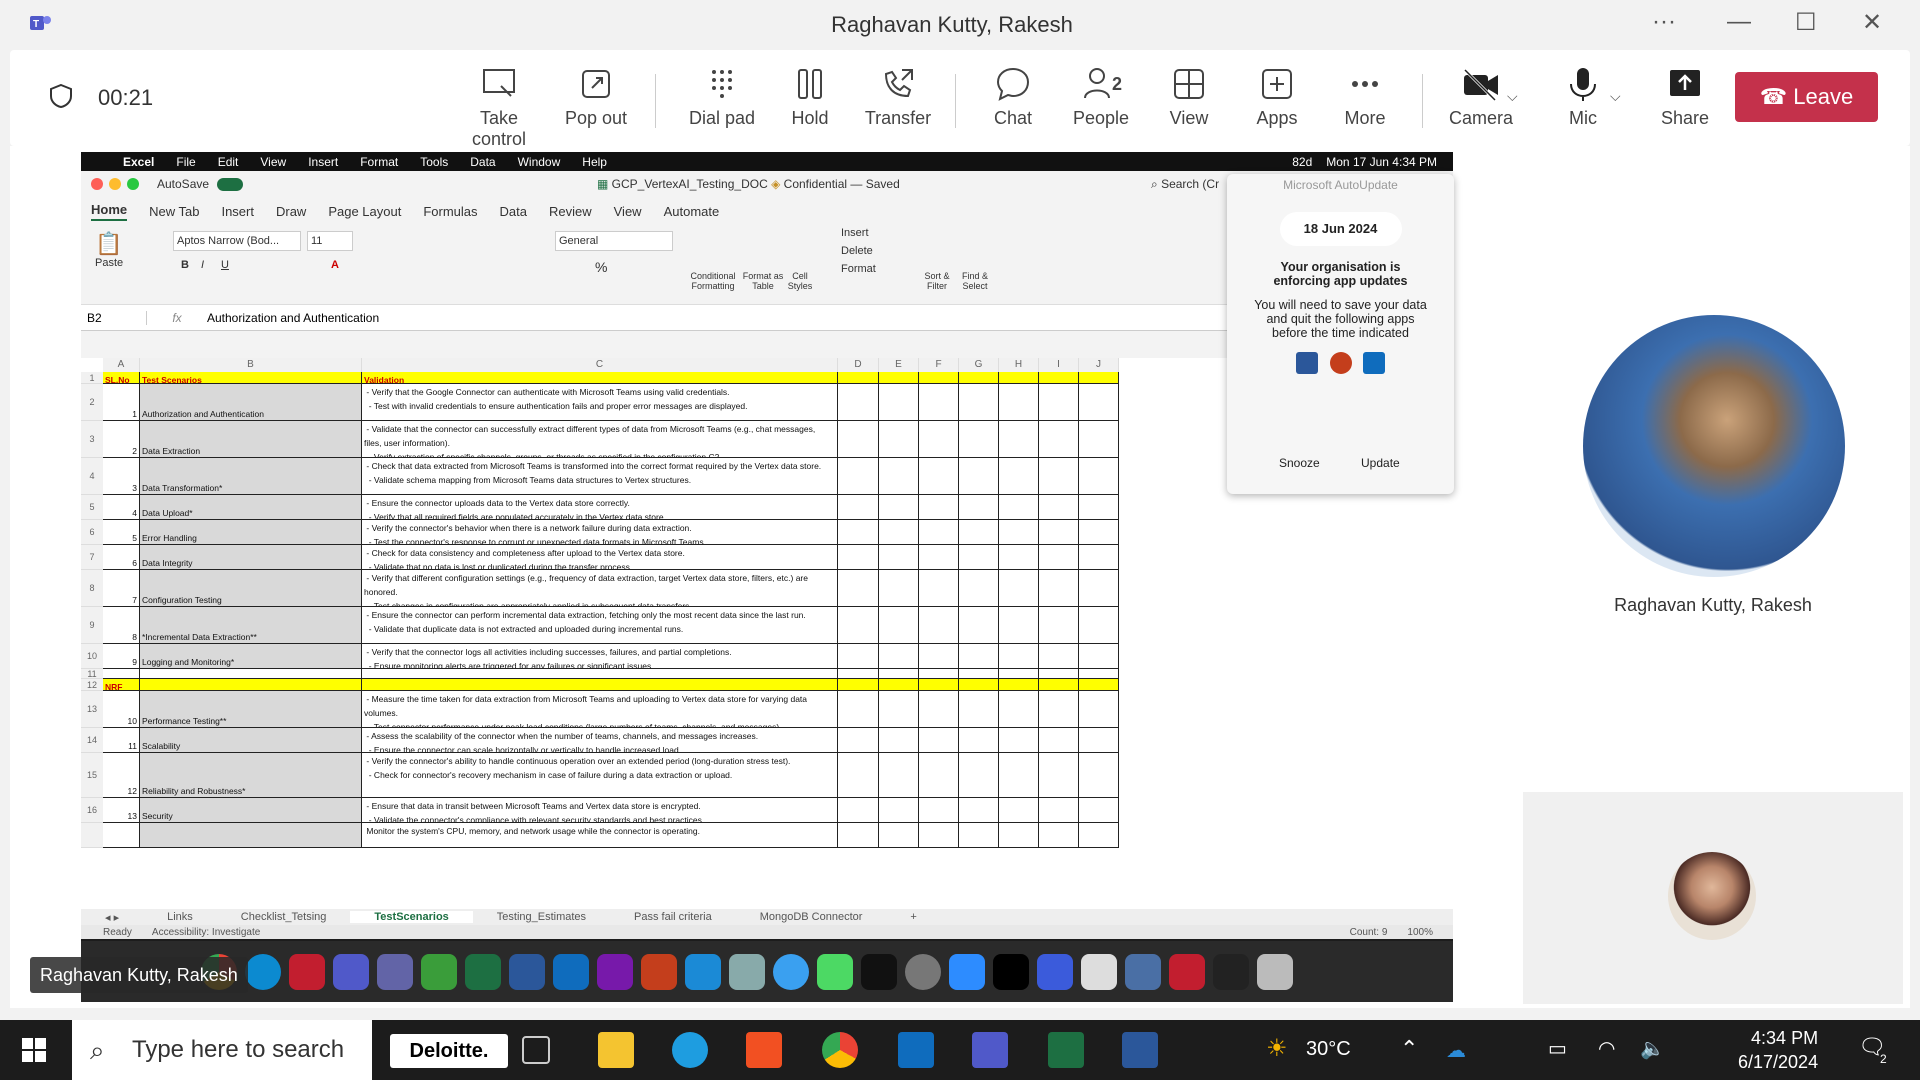 The height and width of the screenshot is (1080, 1920). Describe the element at coordinates (1011, 971) in the screenshot. I see `terminal-icon` at that location.